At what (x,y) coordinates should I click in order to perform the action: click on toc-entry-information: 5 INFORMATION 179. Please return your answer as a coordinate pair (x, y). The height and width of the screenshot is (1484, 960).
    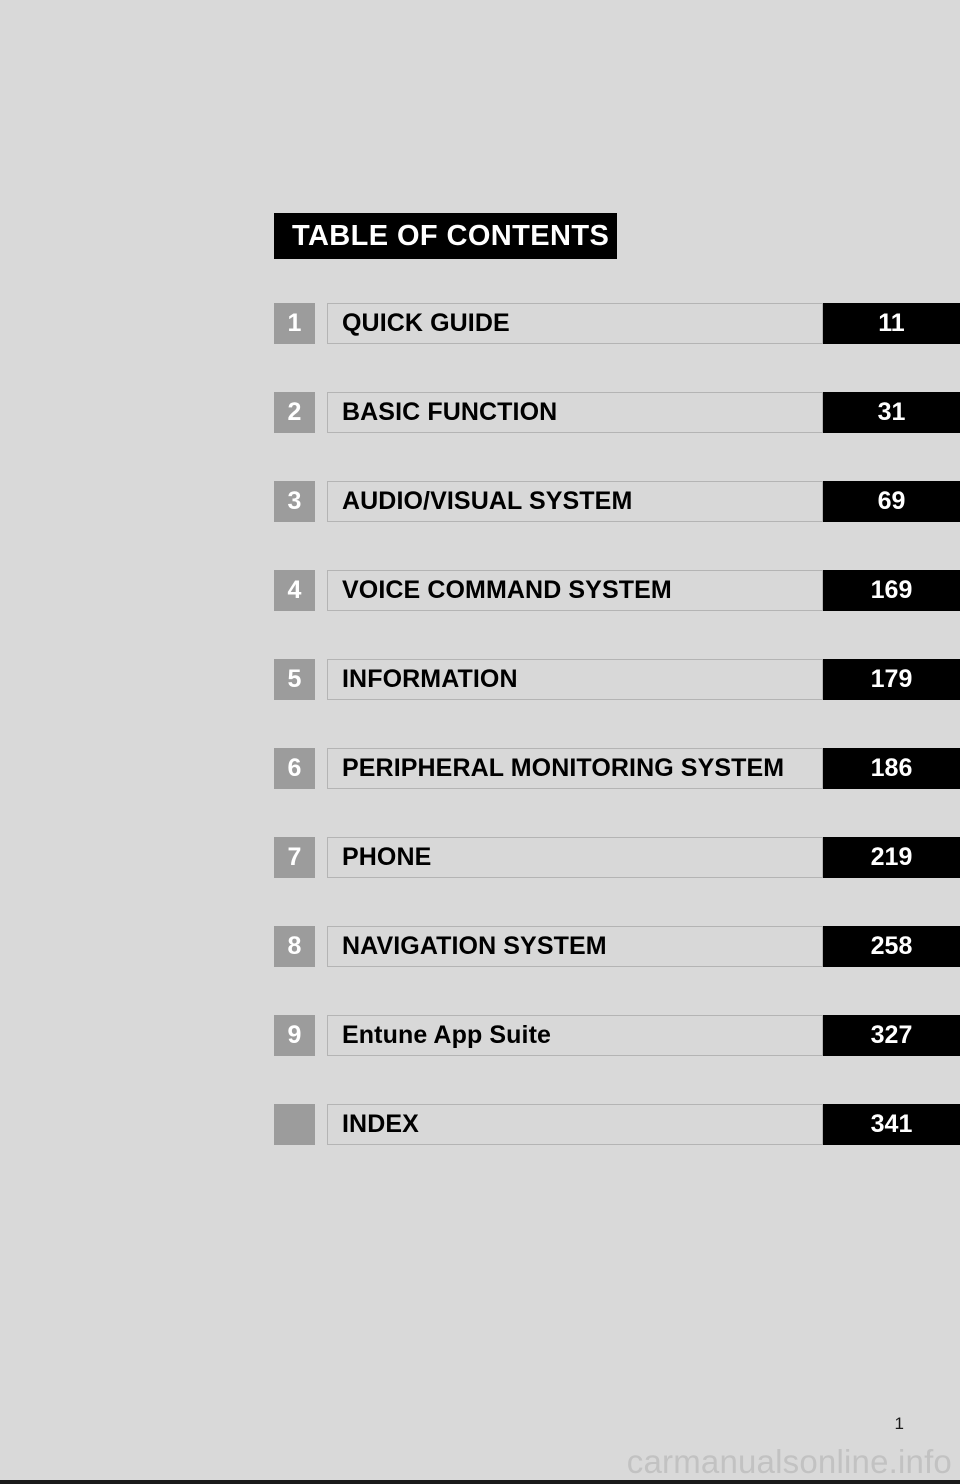
    Looking at the image, I should click on (617, 679).